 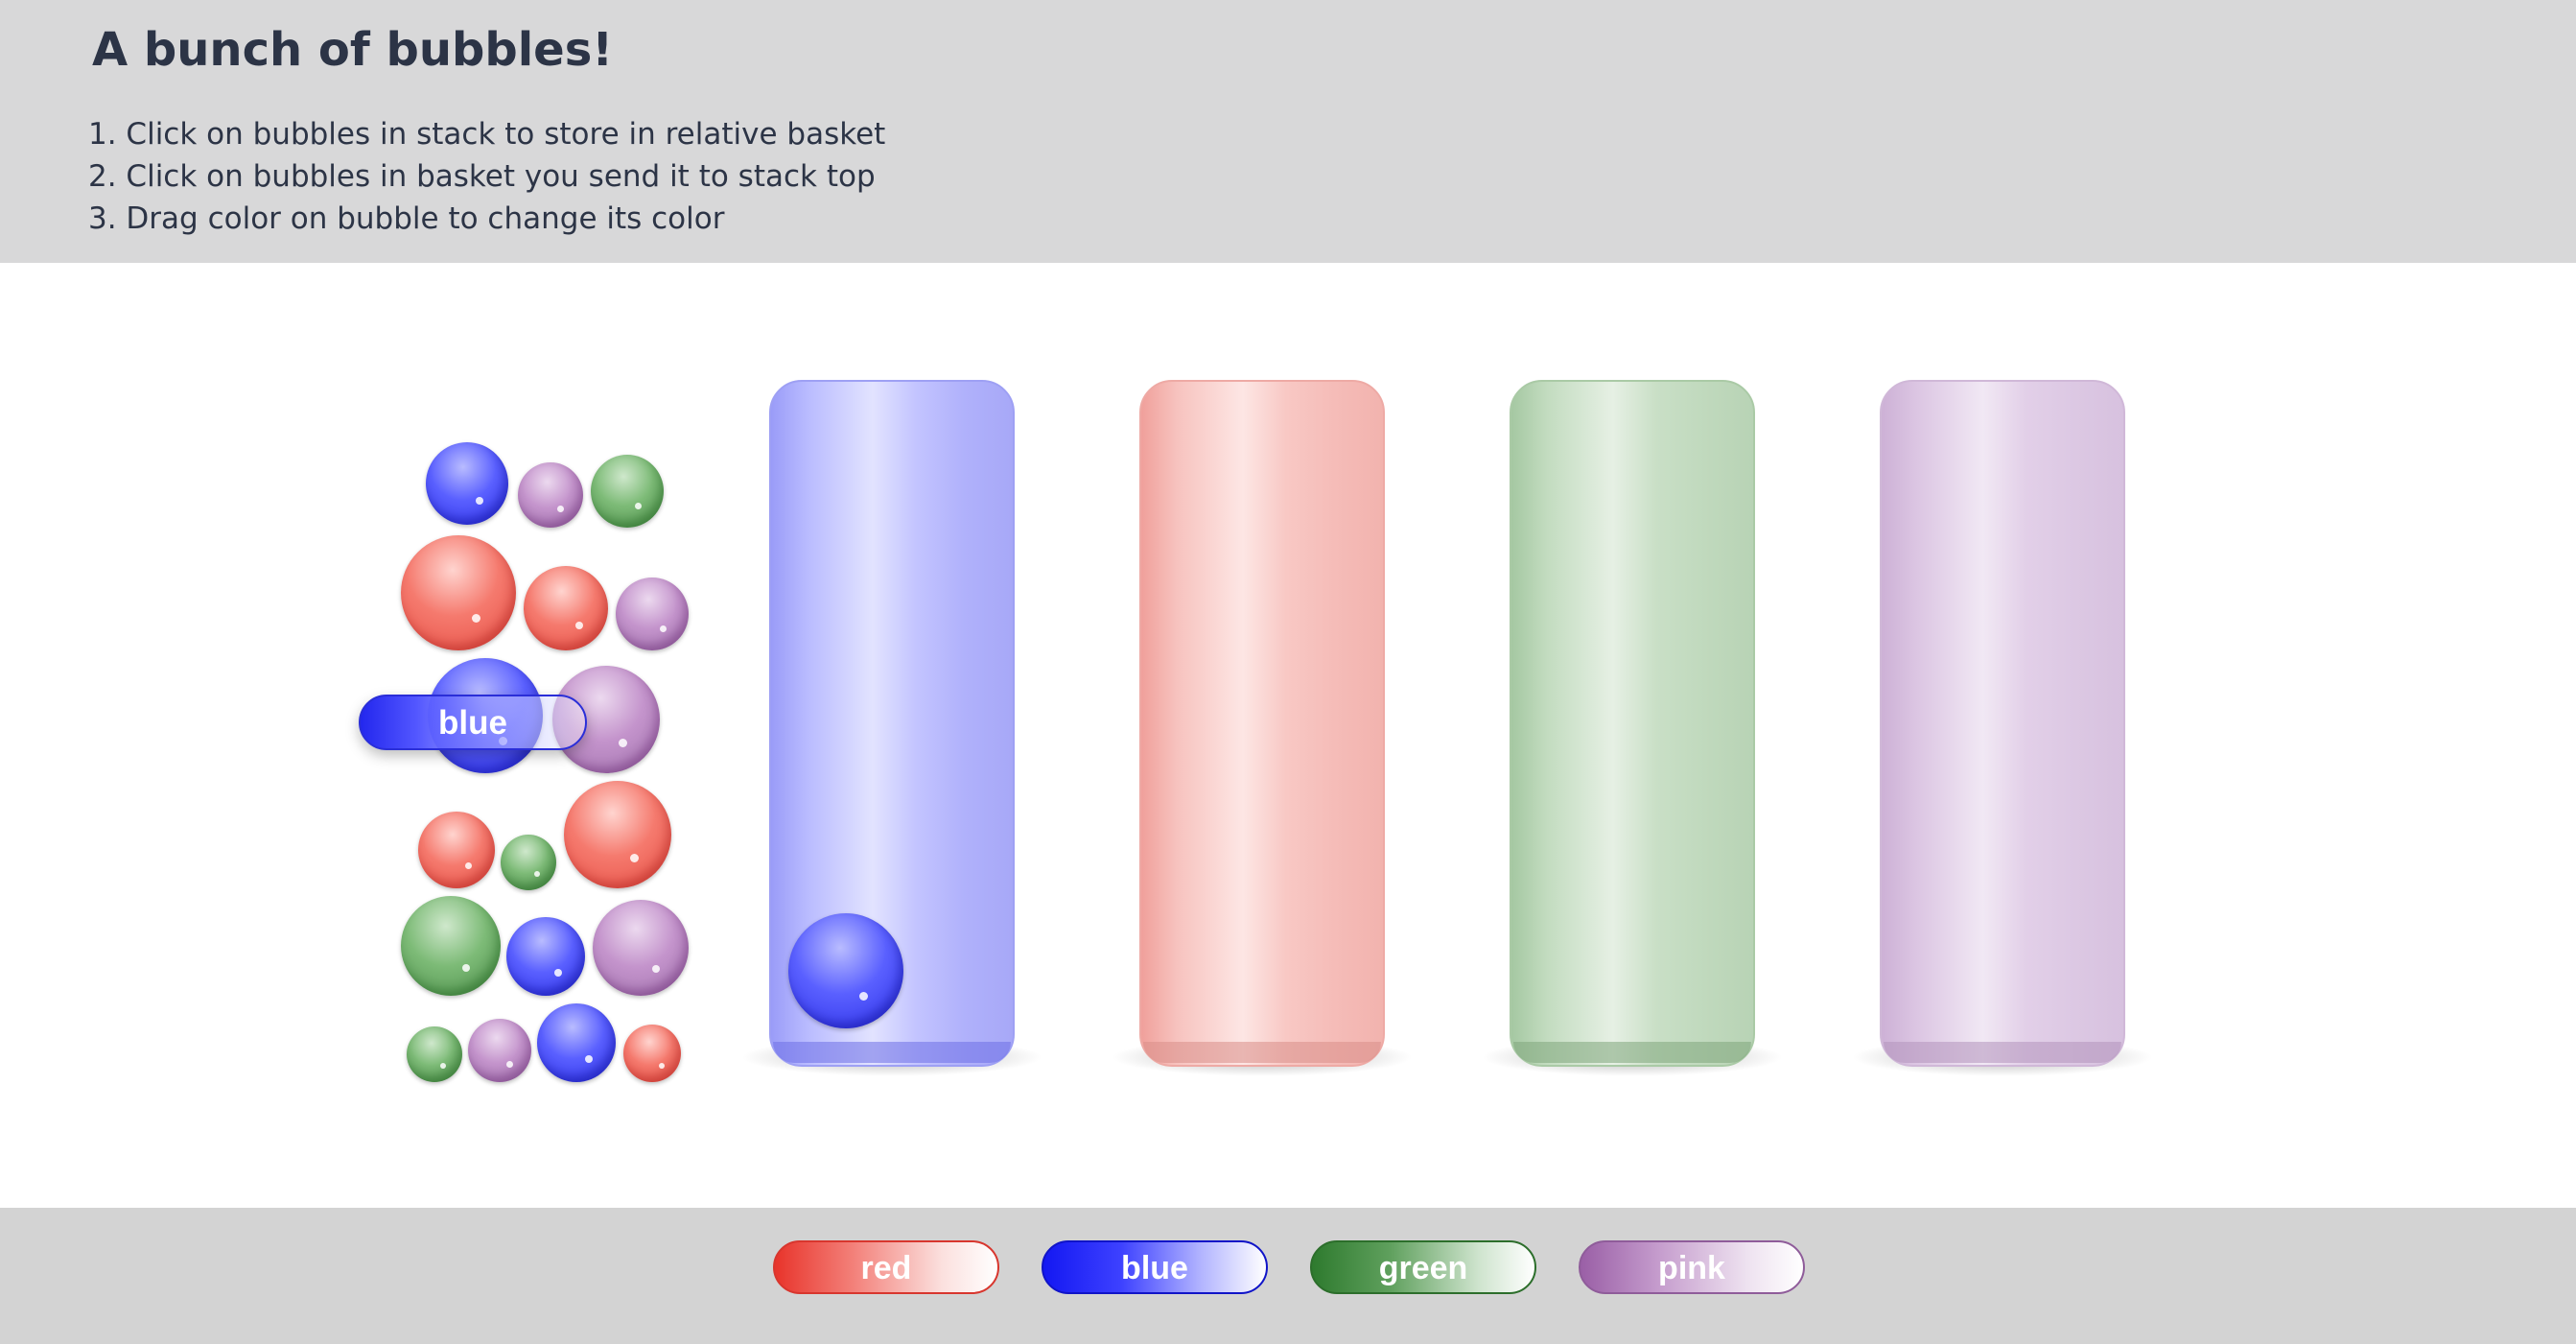 What do you see at coordinates (1423, 1267) in the screenshot?
I see `color-pill-green: green` at bounding box center [1423, 1267].